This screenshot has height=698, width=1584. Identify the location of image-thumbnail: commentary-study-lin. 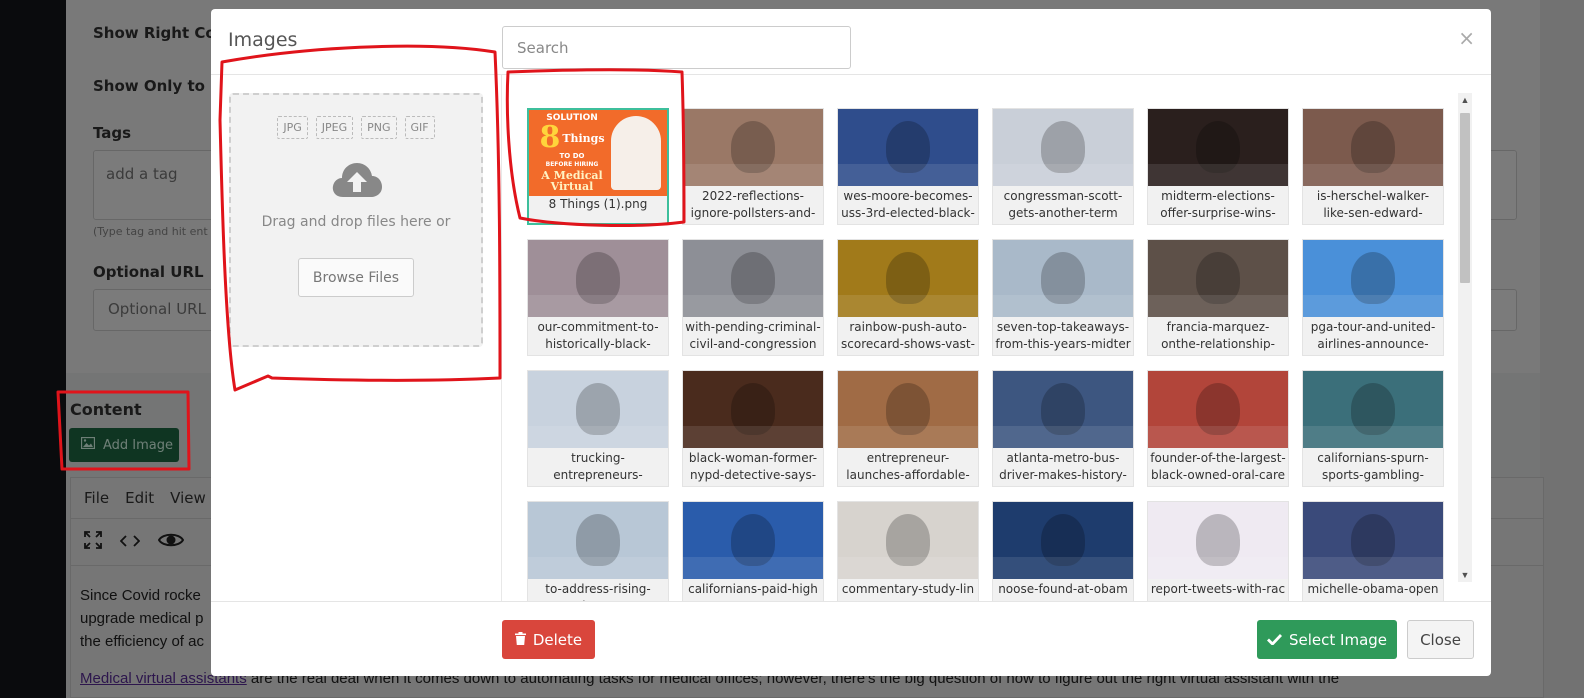
(908, 551).